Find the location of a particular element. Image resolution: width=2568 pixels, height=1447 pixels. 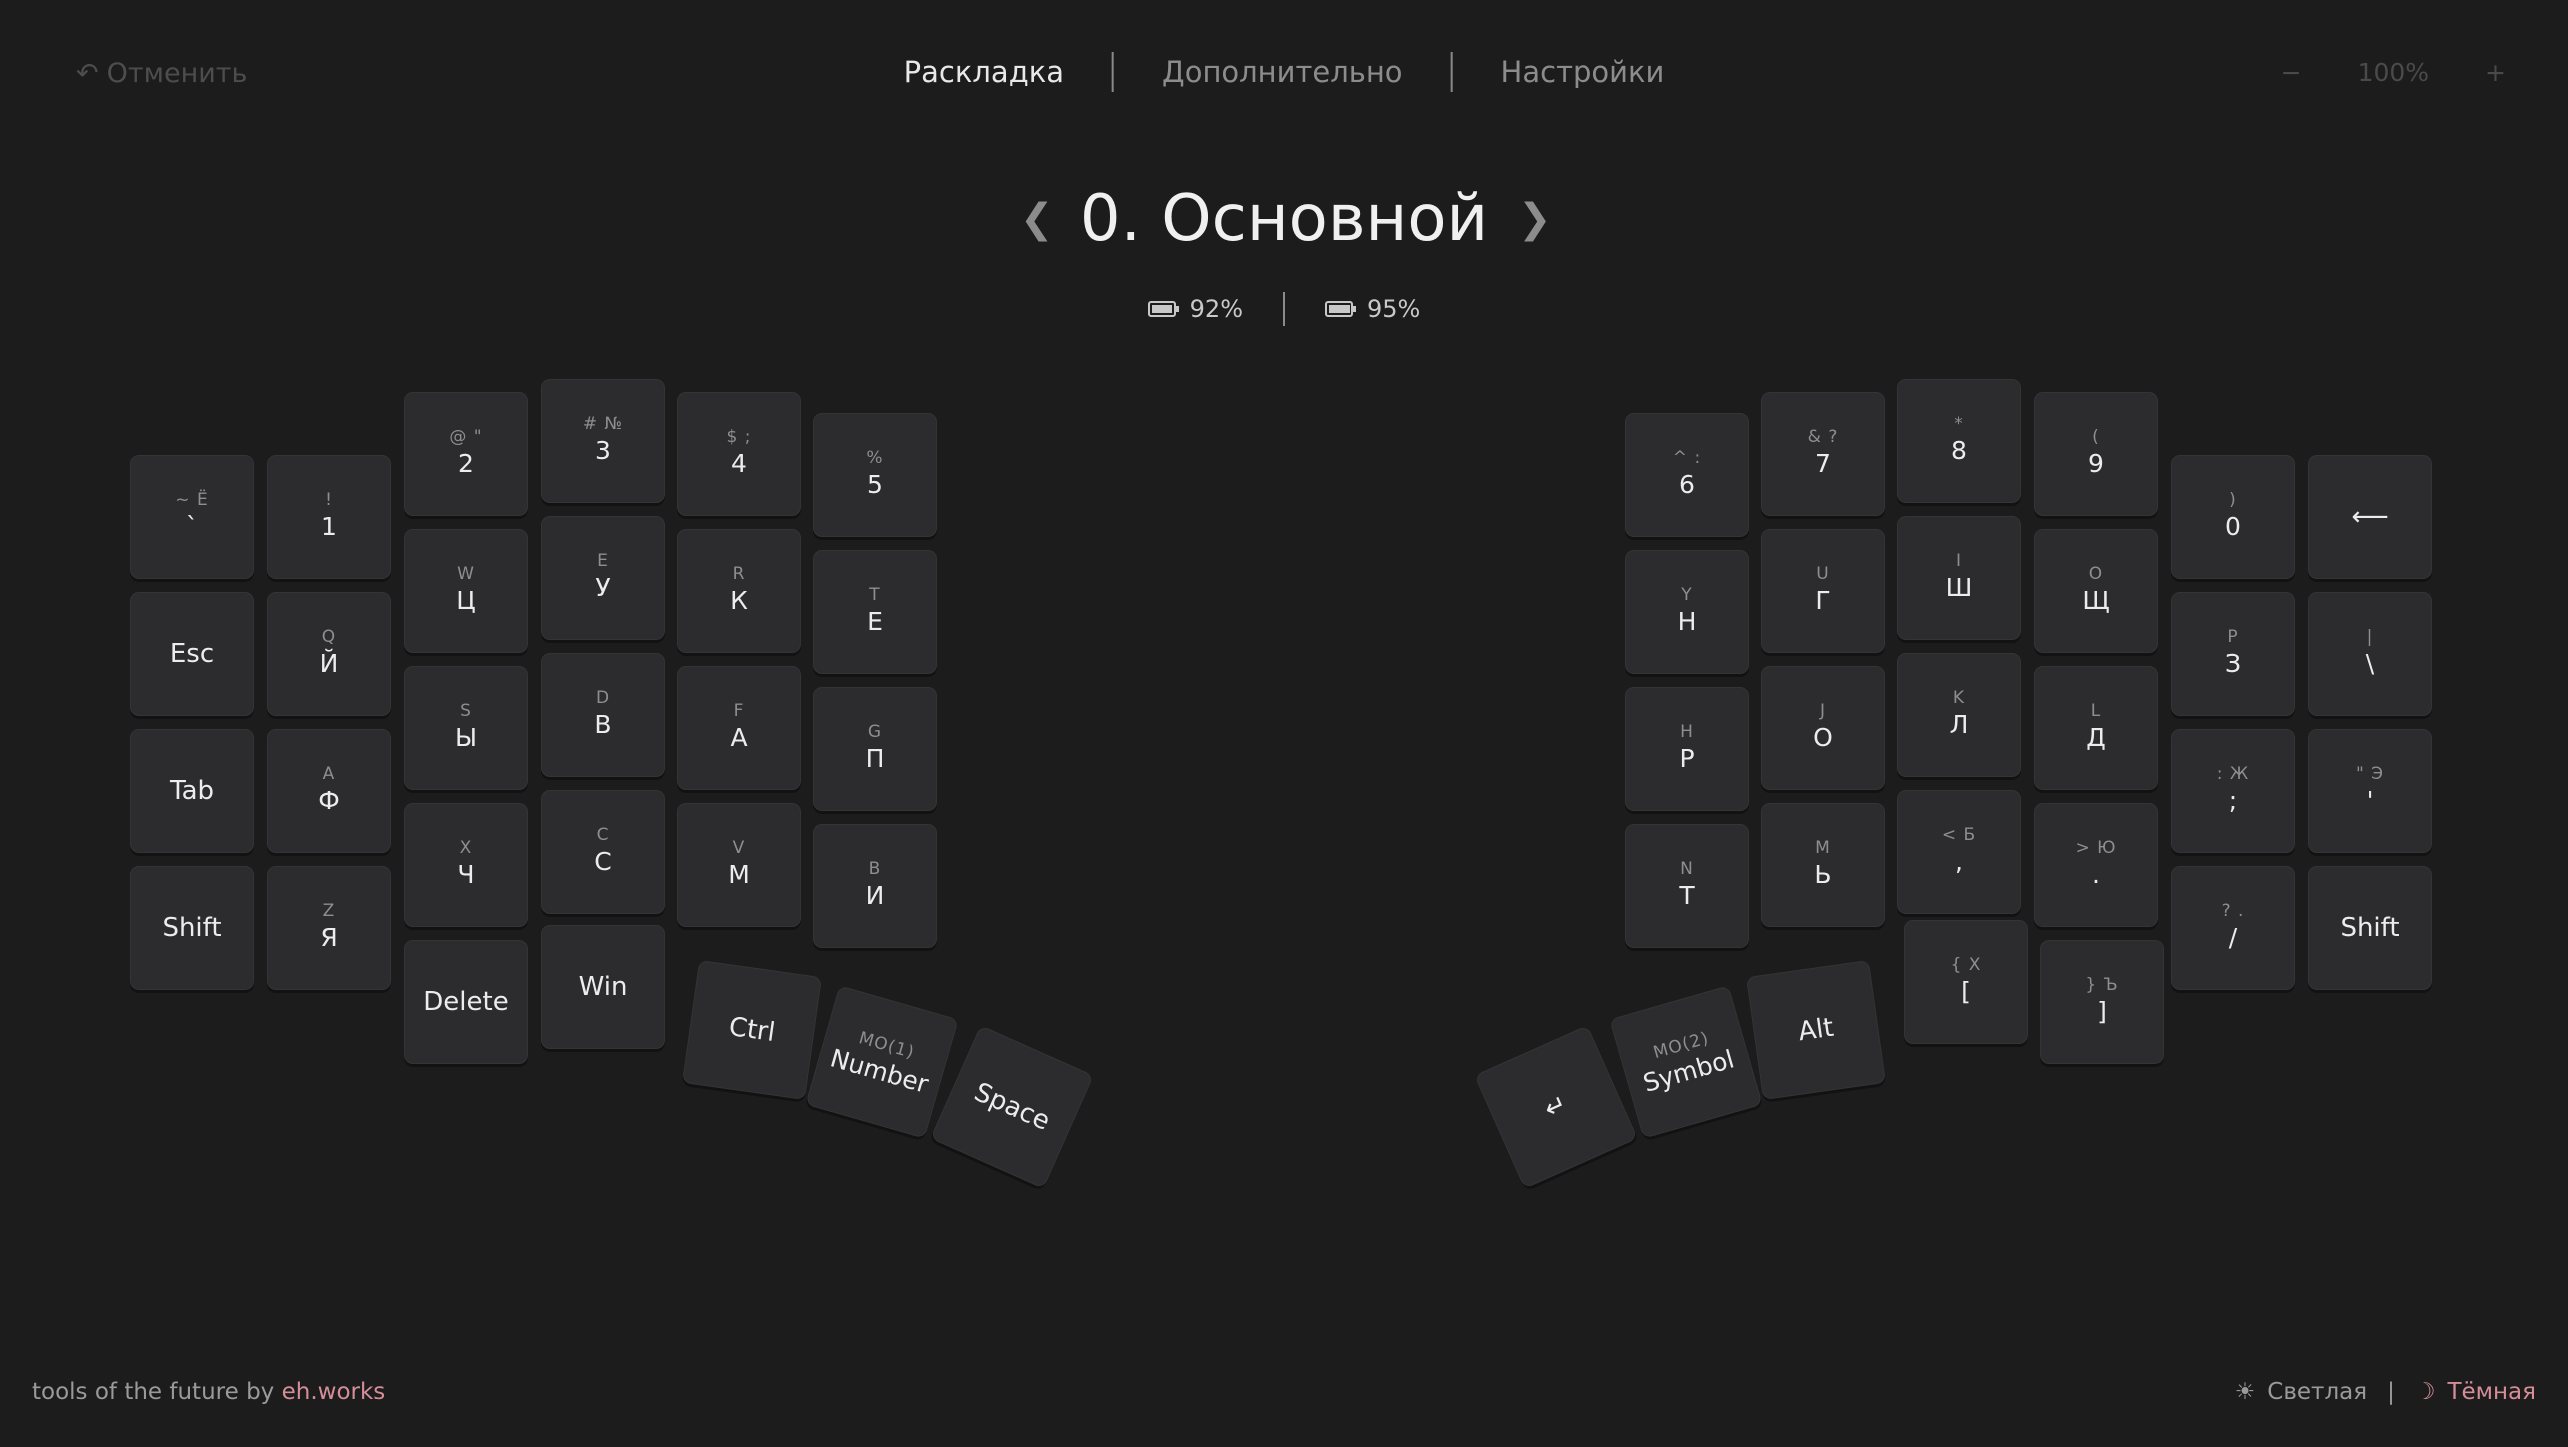

key-shift-label: I is located at coordinates (1958, 561).